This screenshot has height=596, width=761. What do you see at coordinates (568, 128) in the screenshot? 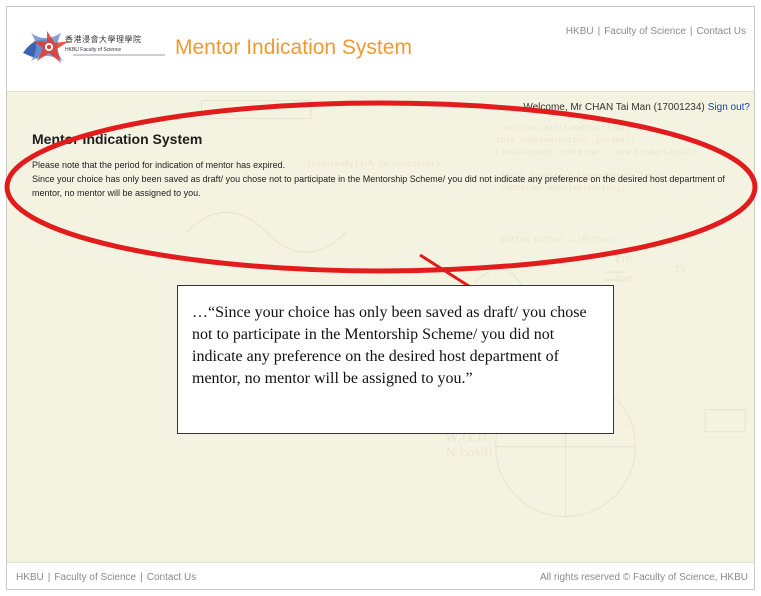
I see `svg-text: button.setClickable(true);` at bounding box center [568, 128].